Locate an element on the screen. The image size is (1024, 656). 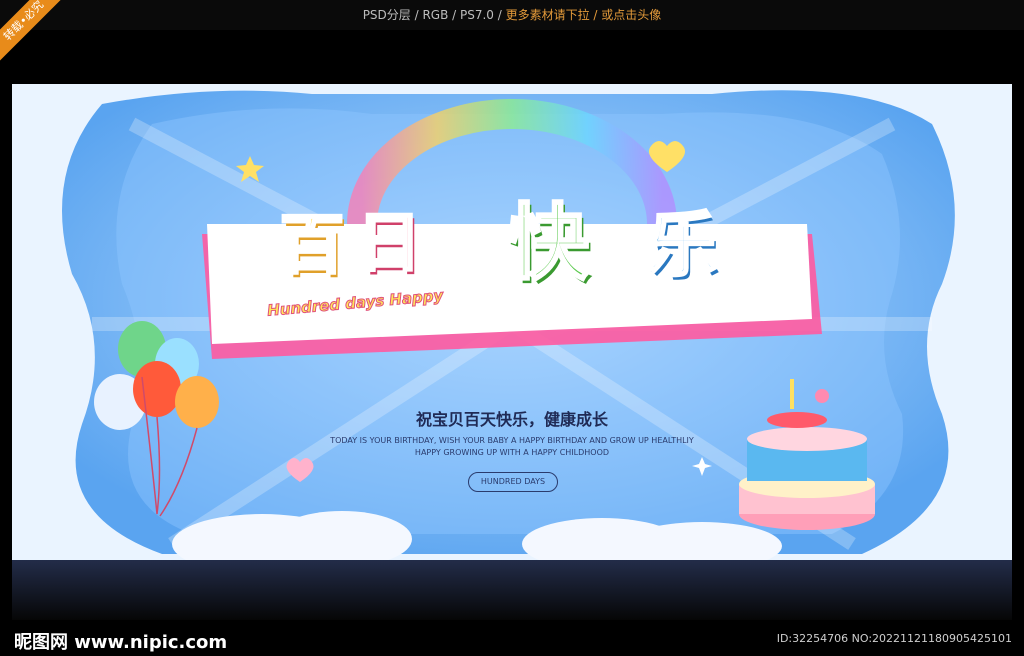
title-char-1: 百 is located at coordinates (312, 246).